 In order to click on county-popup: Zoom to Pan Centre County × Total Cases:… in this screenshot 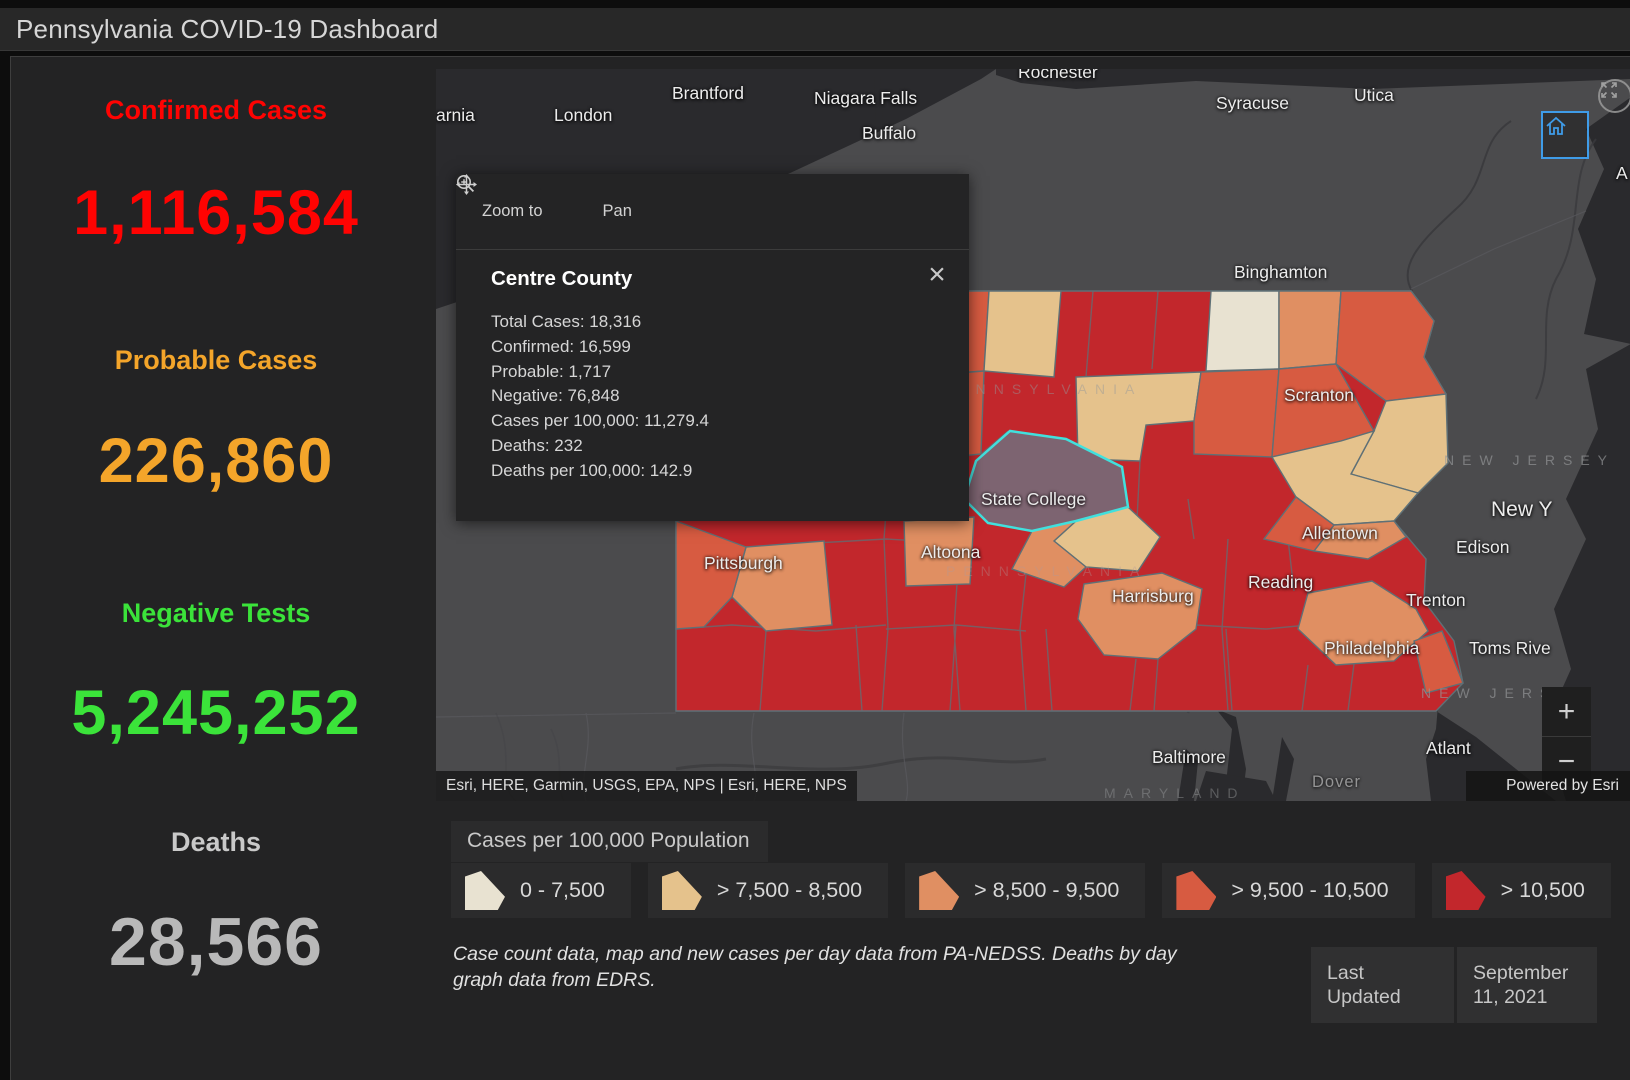, I will do `click(712, 347)`.